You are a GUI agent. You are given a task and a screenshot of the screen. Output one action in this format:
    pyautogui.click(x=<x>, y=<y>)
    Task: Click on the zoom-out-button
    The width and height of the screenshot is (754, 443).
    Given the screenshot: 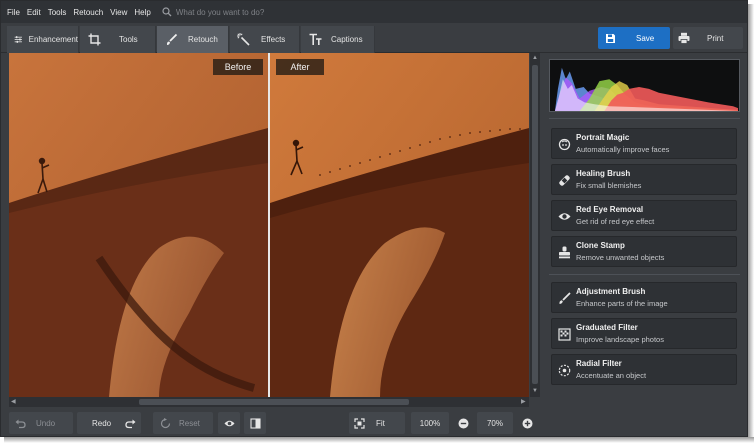 What is the action you would take?
    pyautogui.click(x=463, y=423)
    